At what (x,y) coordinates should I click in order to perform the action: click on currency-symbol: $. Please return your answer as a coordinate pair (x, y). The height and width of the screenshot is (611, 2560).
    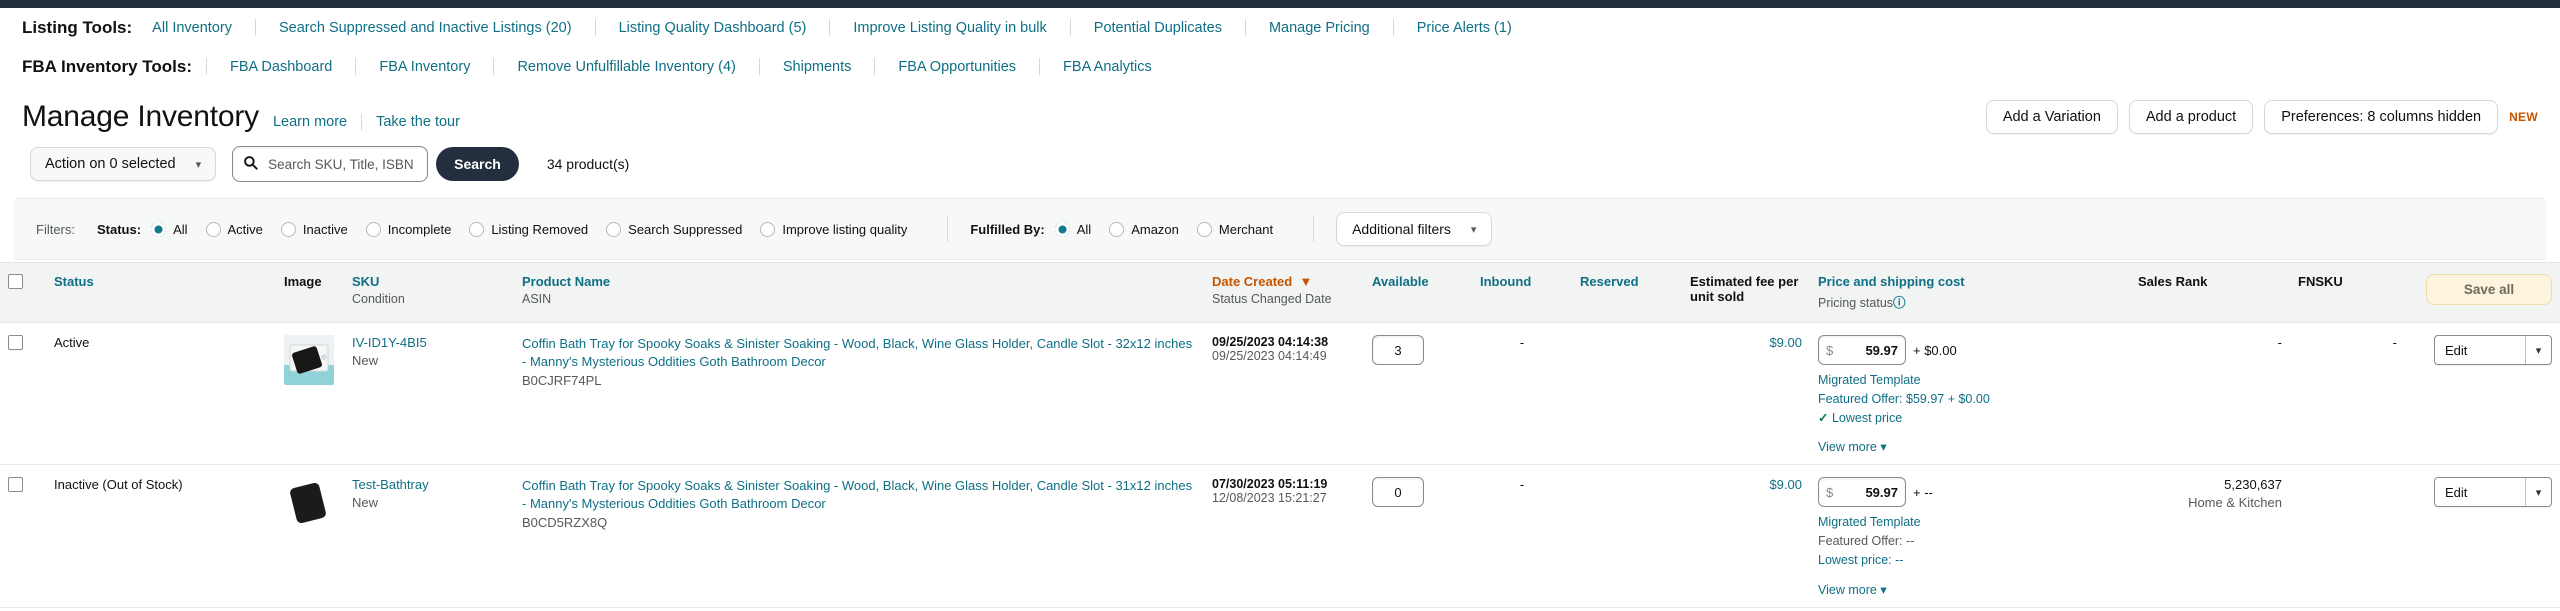
    Looking at the image, I should click on (1830, 350).